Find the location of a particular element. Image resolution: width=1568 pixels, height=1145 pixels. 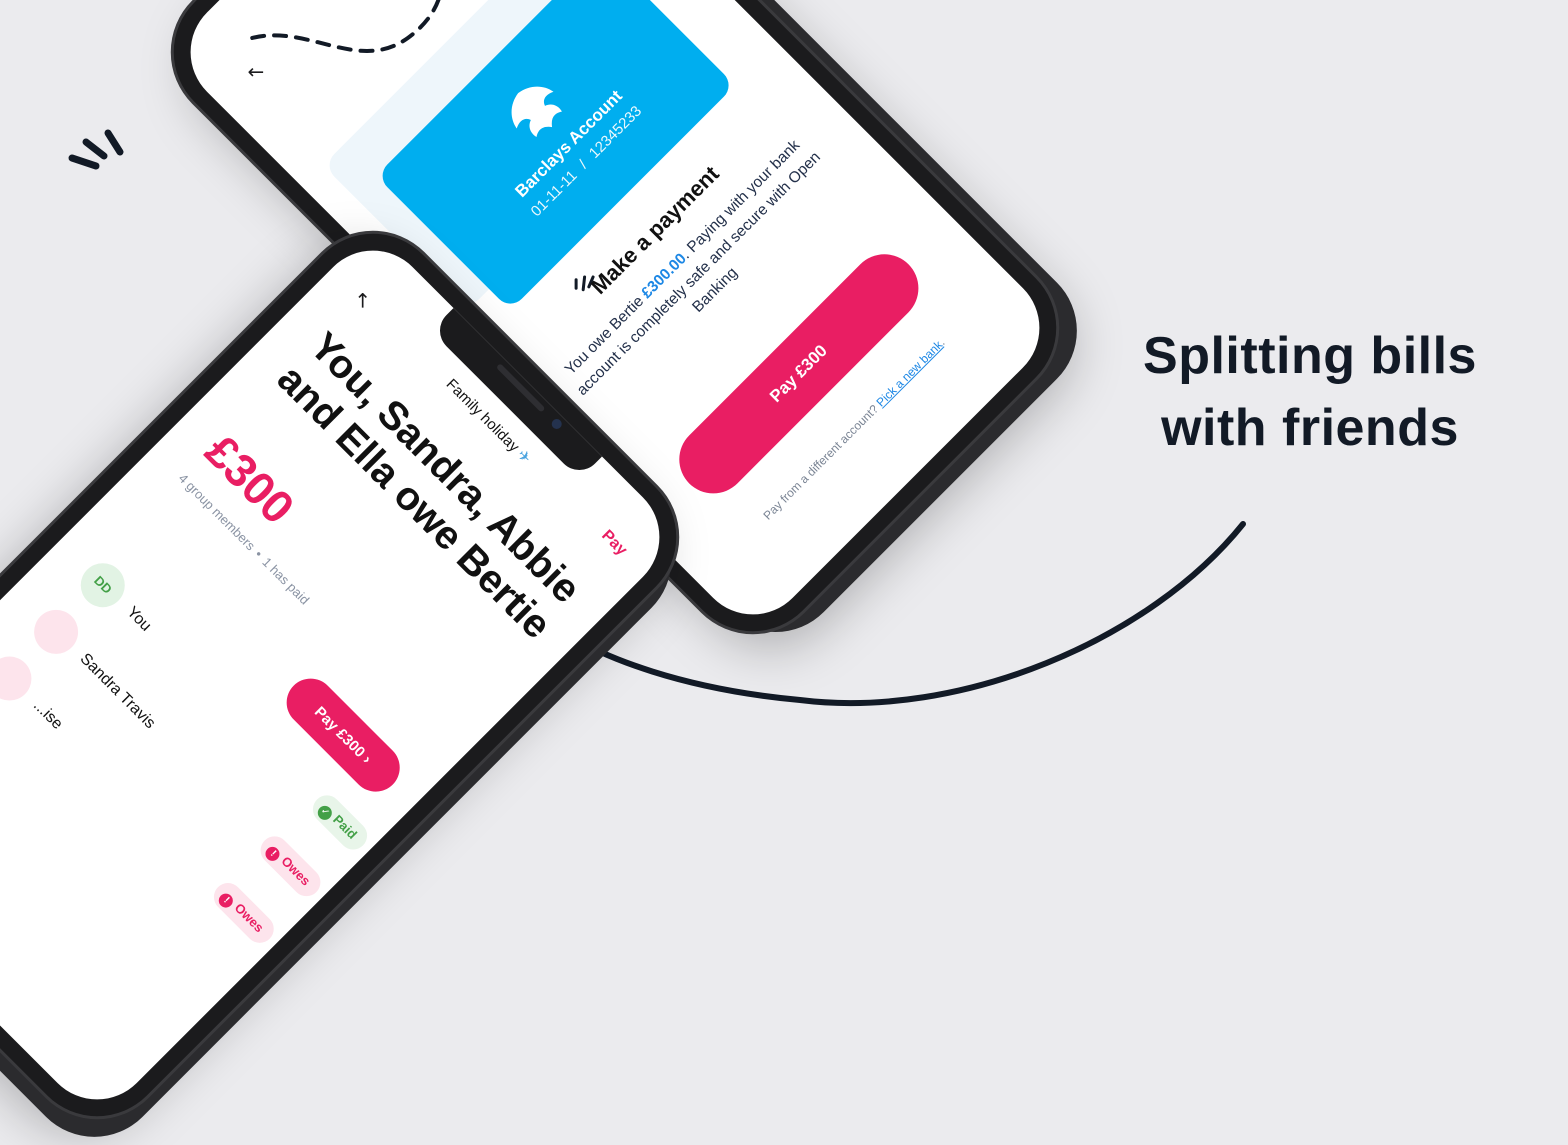

group-amount: £300 is located at coordinates (250, 479).